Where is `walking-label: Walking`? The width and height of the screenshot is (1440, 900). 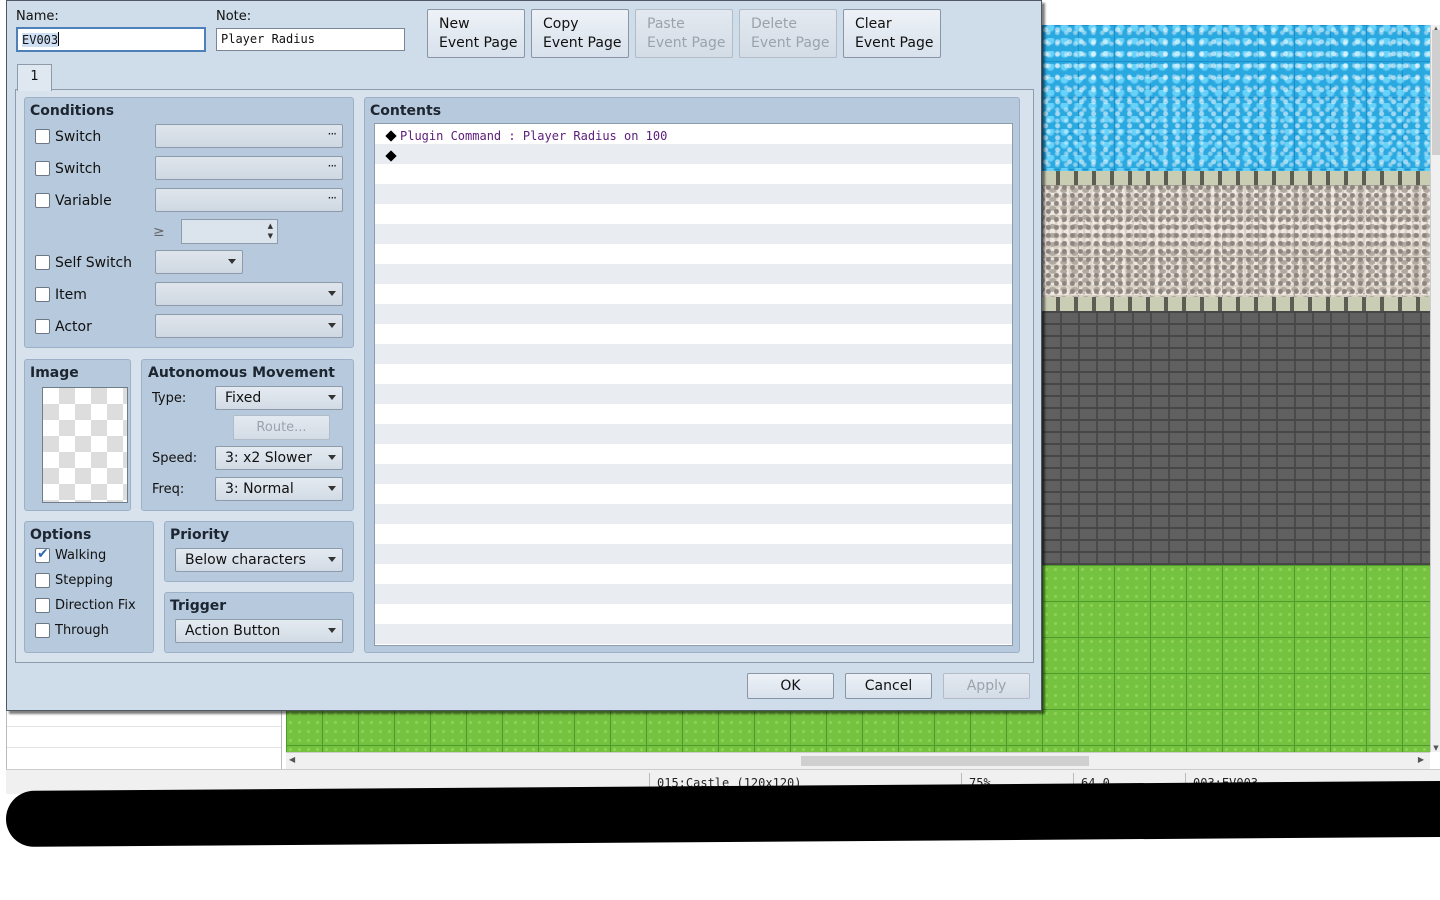
walking-label: Walking is located at coordinates (81, 555).